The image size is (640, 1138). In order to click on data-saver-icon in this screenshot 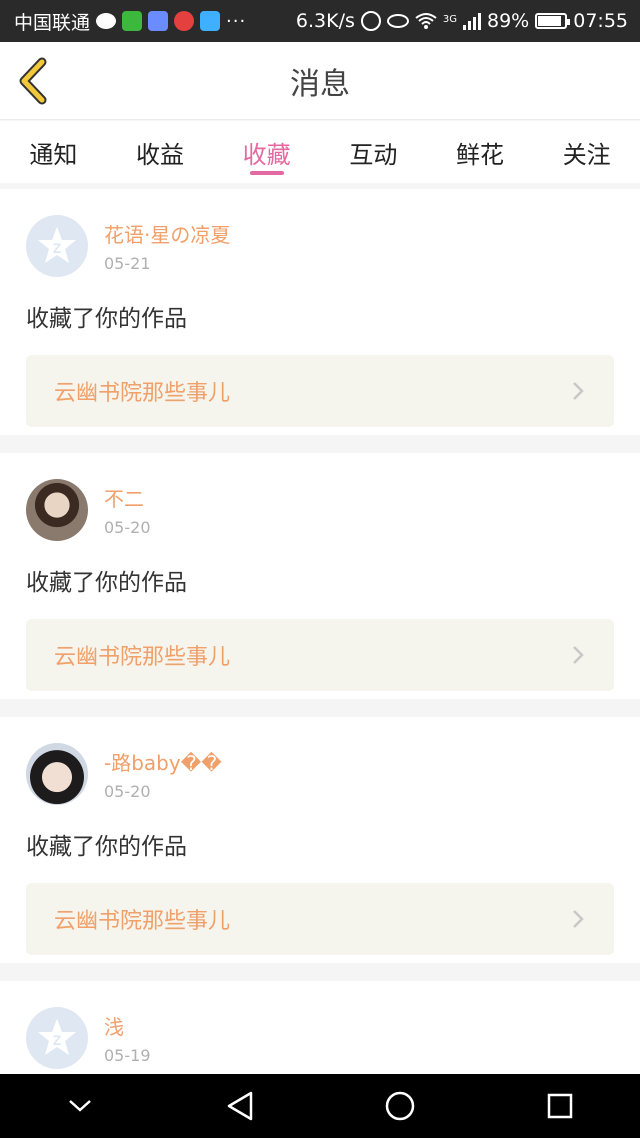, I will do `click(370, 21)`.